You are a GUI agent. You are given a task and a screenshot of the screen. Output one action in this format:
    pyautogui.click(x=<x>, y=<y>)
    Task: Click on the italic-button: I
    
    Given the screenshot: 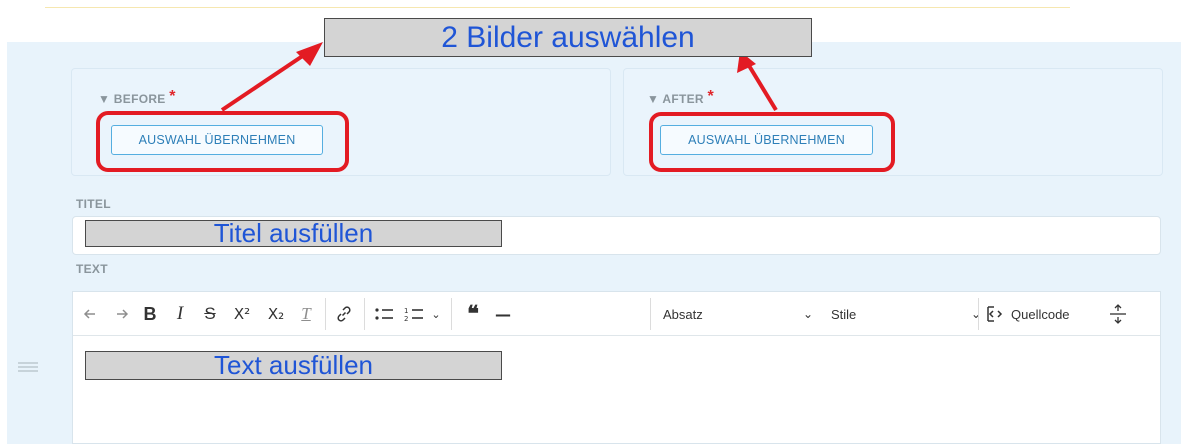 What is the action you would take?
    pyautogui.click(x=180, y=314)
    